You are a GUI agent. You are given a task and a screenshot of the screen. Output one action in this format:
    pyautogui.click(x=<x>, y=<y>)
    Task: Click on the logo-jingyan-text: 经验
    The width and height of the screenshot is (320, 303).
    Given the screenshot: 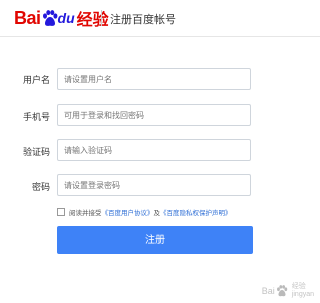 What is the action you would take?
    pyautogui.click(x=92, y=20)
    